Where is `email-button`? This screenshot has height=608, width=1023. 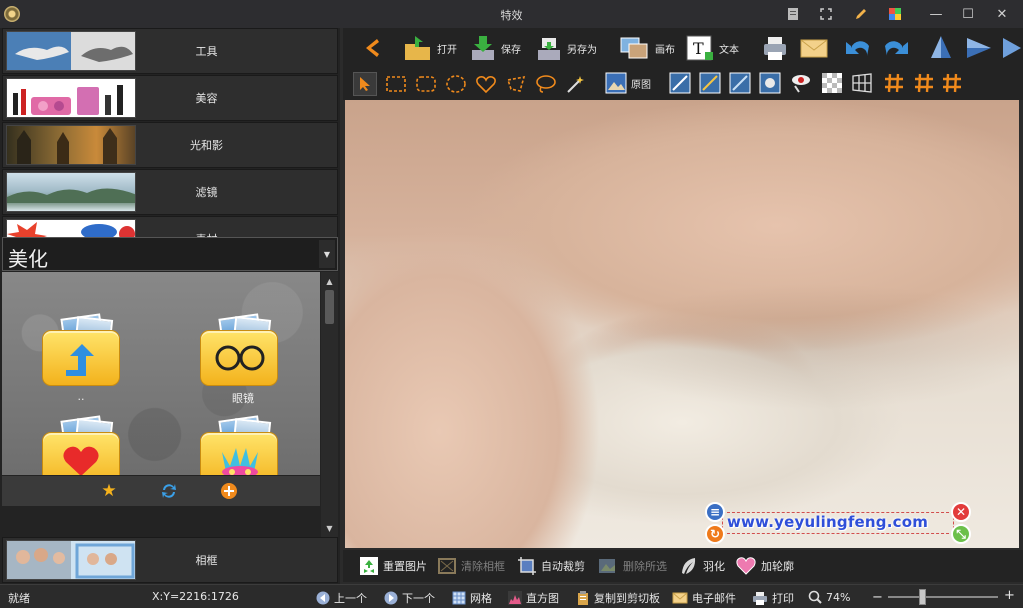
email-button is located at coordinates (814, 48).